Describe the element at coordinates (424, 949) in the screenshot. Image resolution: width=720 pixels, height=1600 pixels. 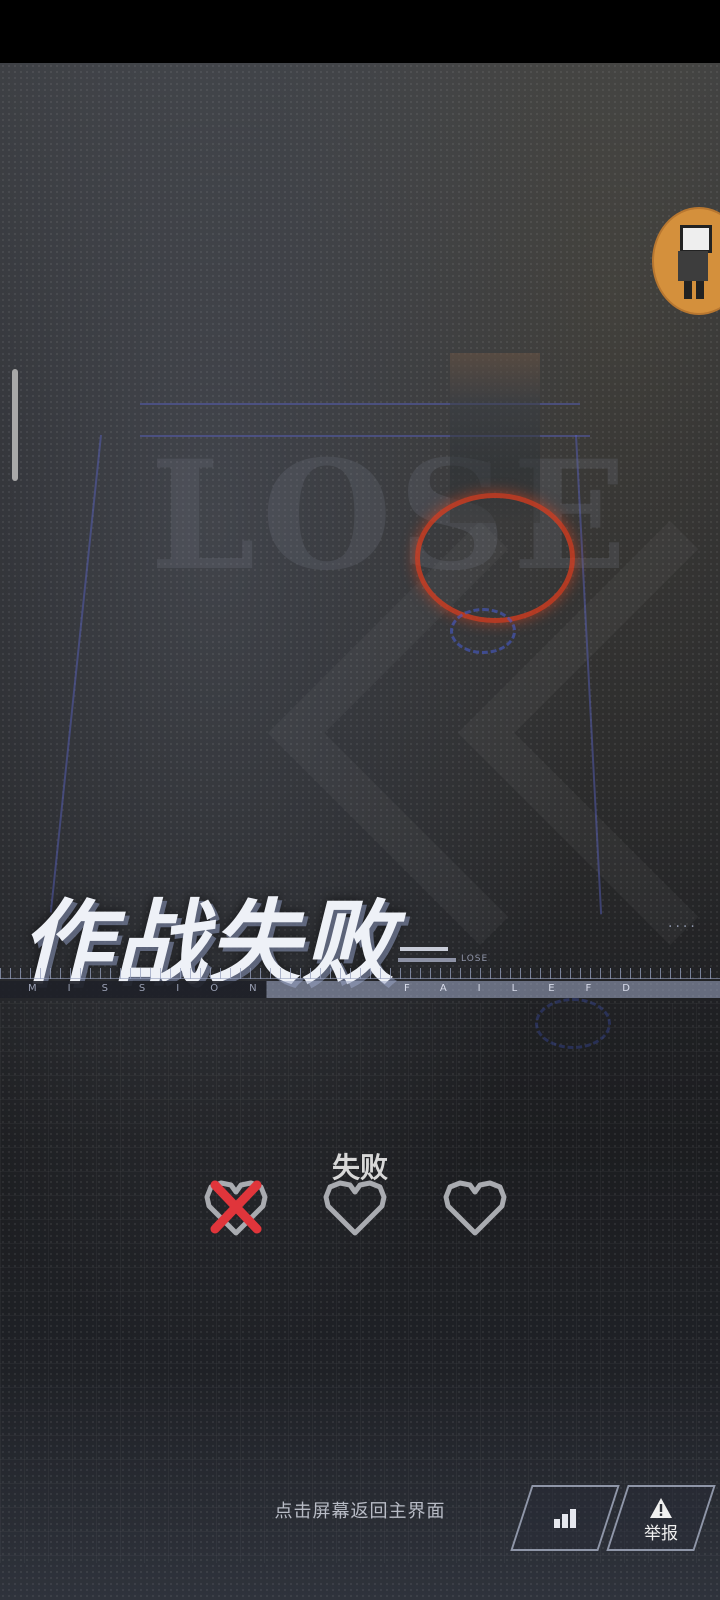
I see `title-dash` at that location.